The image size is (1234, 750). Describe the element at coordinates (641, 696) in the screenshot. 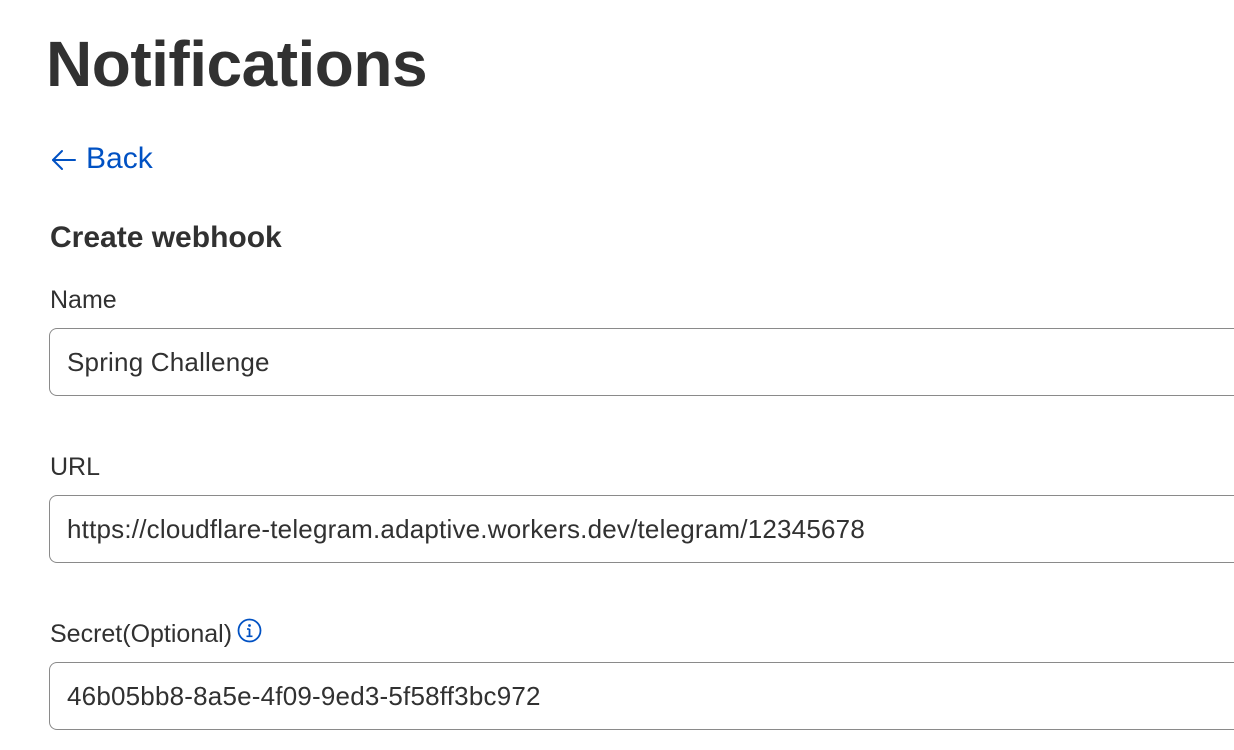

I see `secret-input` at that location.